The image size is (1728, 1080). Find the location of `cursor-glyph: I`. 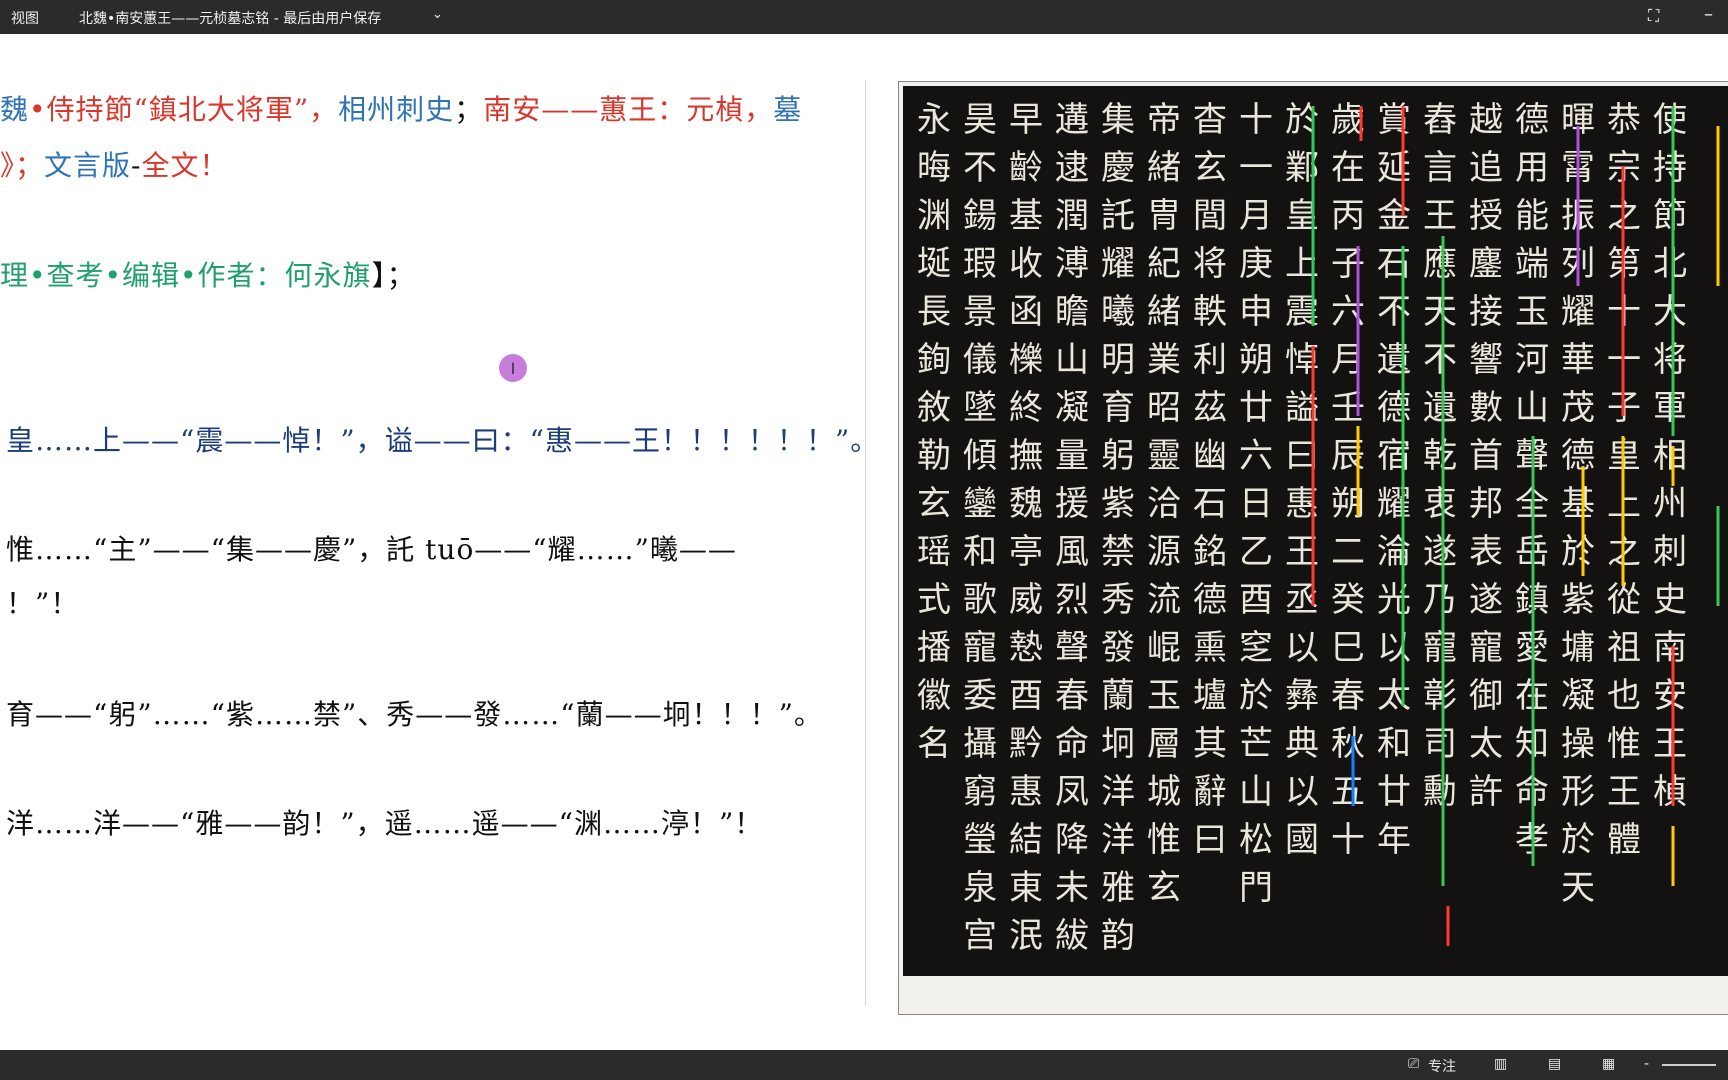

cursor-glyph: I is located at coordinates (513, 368).